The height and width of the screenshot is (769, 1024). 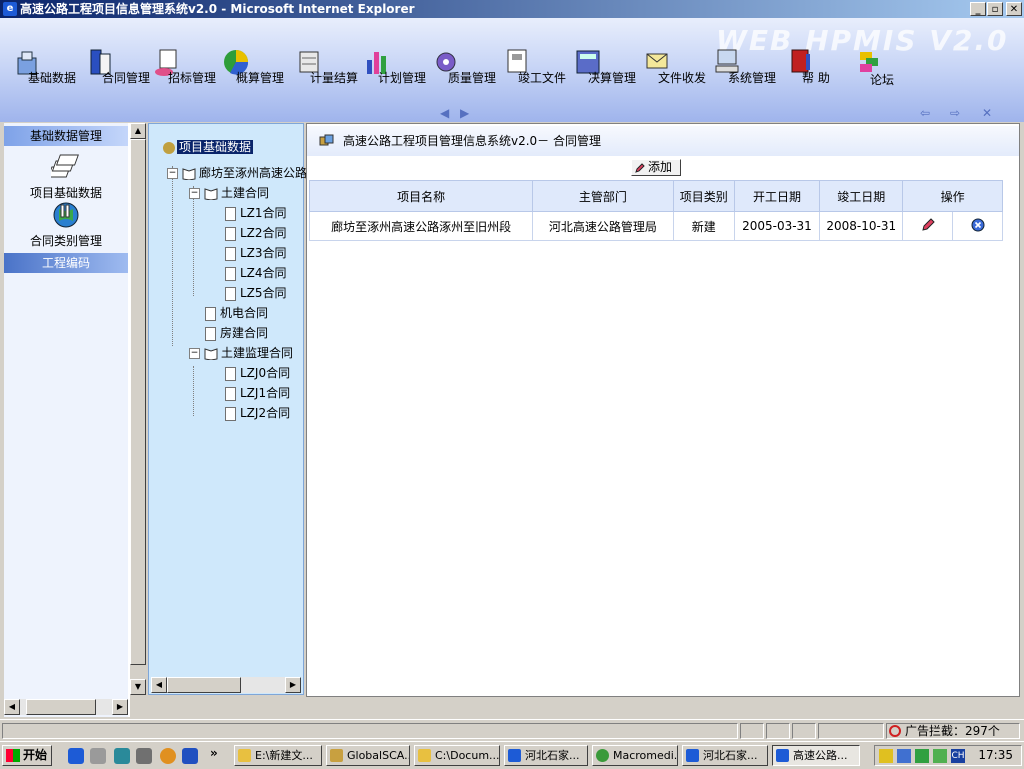 What do you see at coordinates (256, 213) in the screenshot?
I see `tree-leaf-contract: LZ1合同` at bounding box center [256, 213].